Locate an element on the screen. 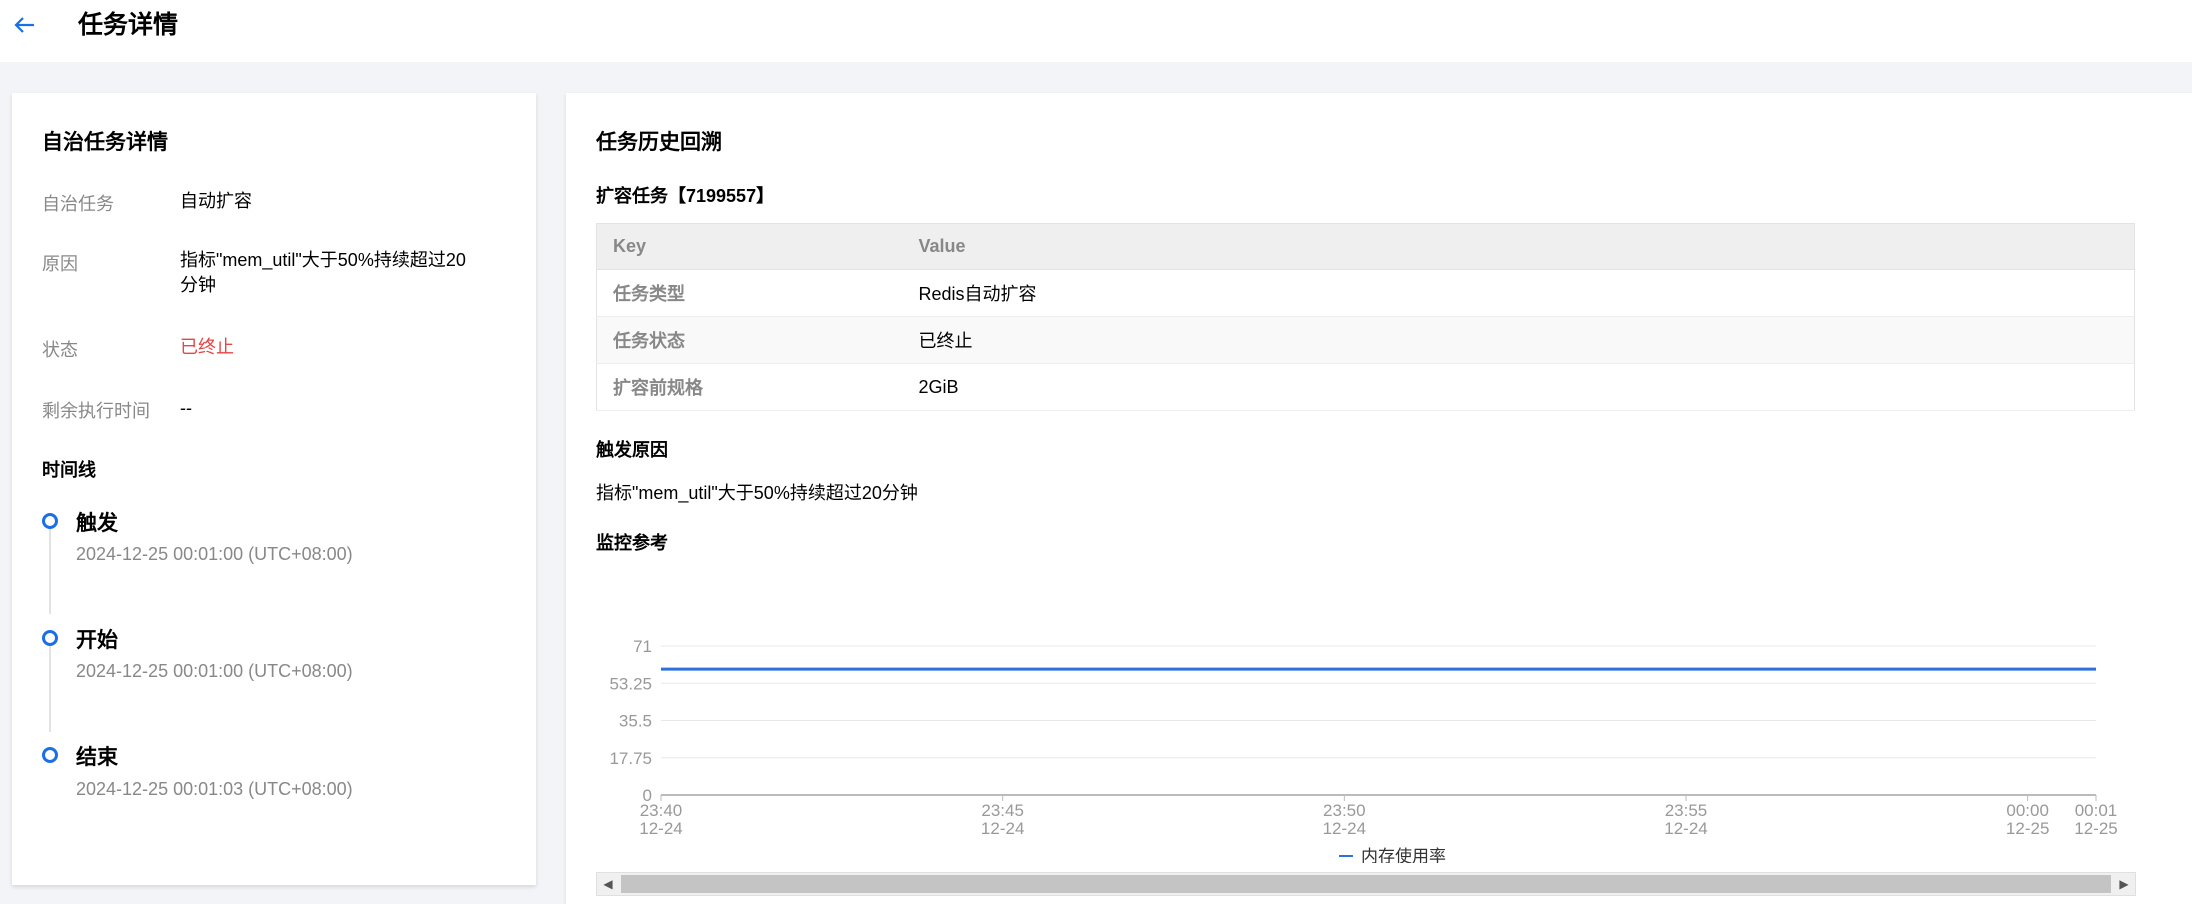 This screenshot has height=904, width=2192. chart-scrollbar: ◀ ▶ is located at coordinates (1366, 884).